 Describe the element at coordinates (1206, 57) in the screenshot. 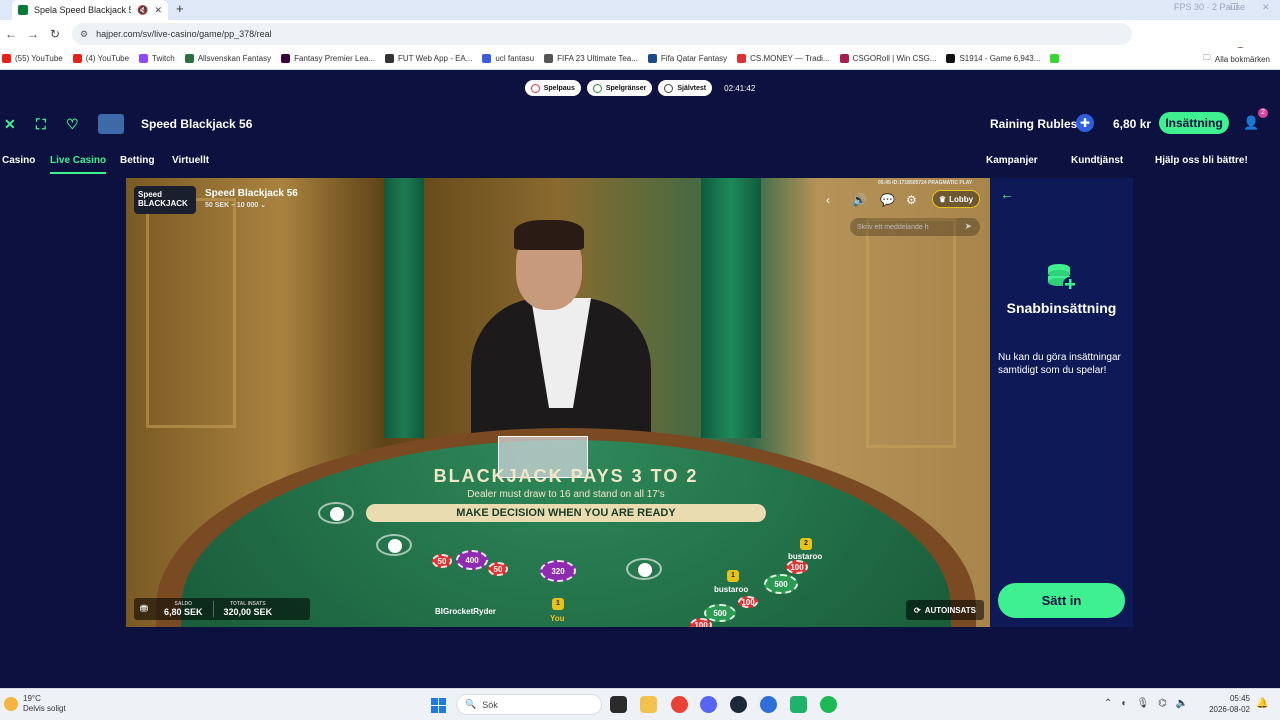

I see `folder-icon: 🗀` at that location.